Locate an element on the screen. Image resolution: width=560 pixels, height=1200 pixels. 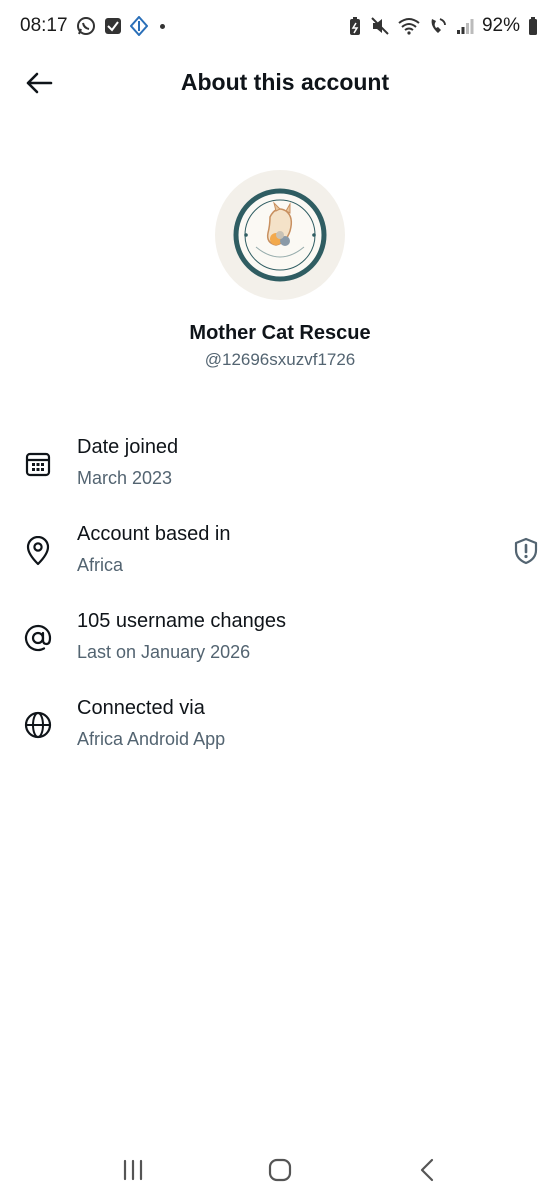
info-subtitle: Last on January 2026 is located at coordinates (164, 652).